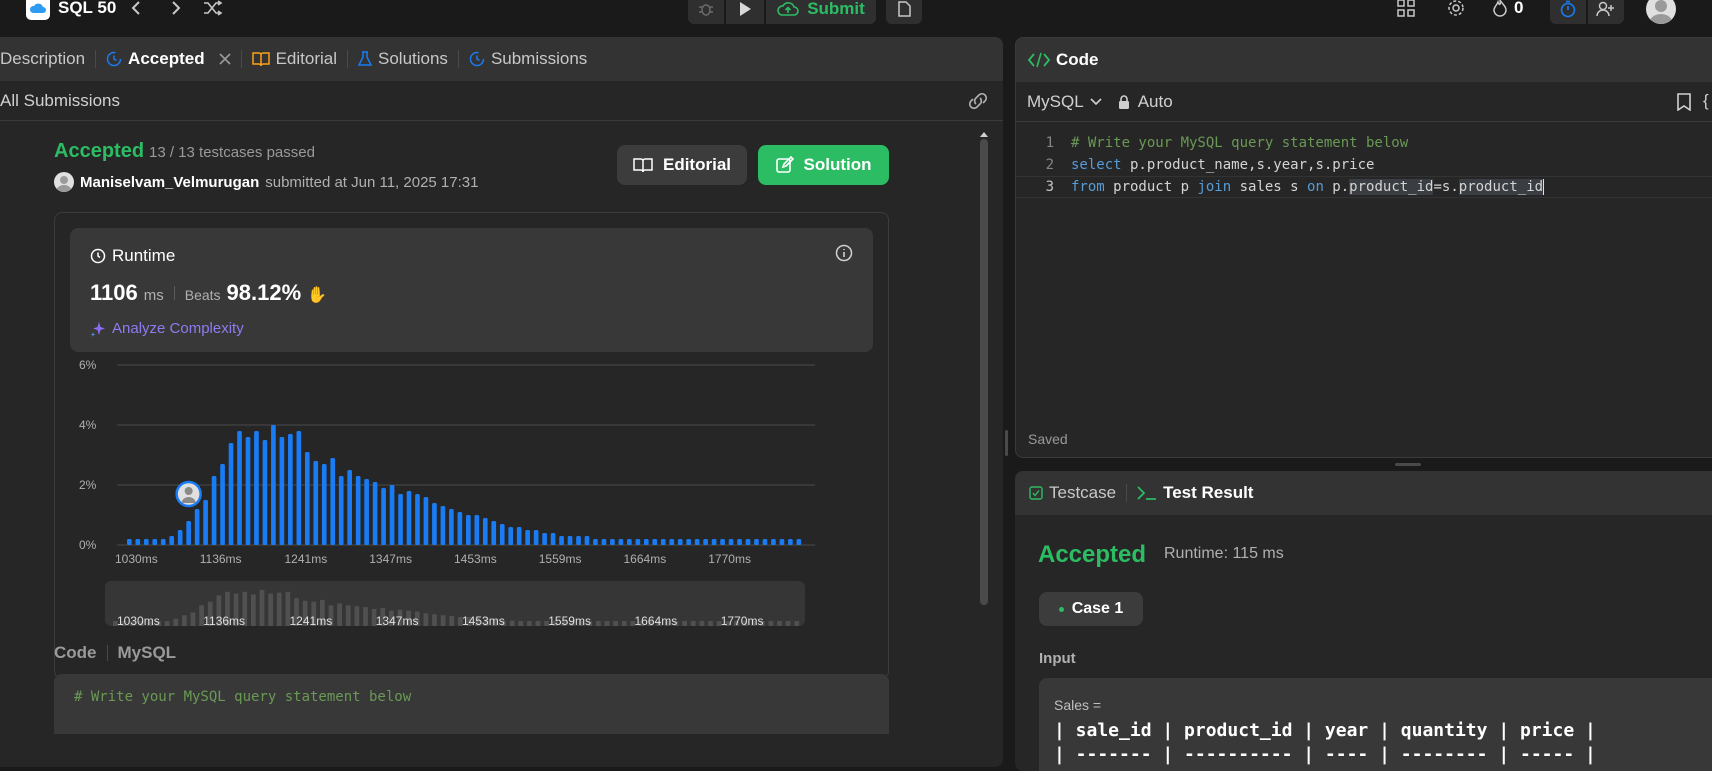  I want to click on timer-button, so click(1568, 12).